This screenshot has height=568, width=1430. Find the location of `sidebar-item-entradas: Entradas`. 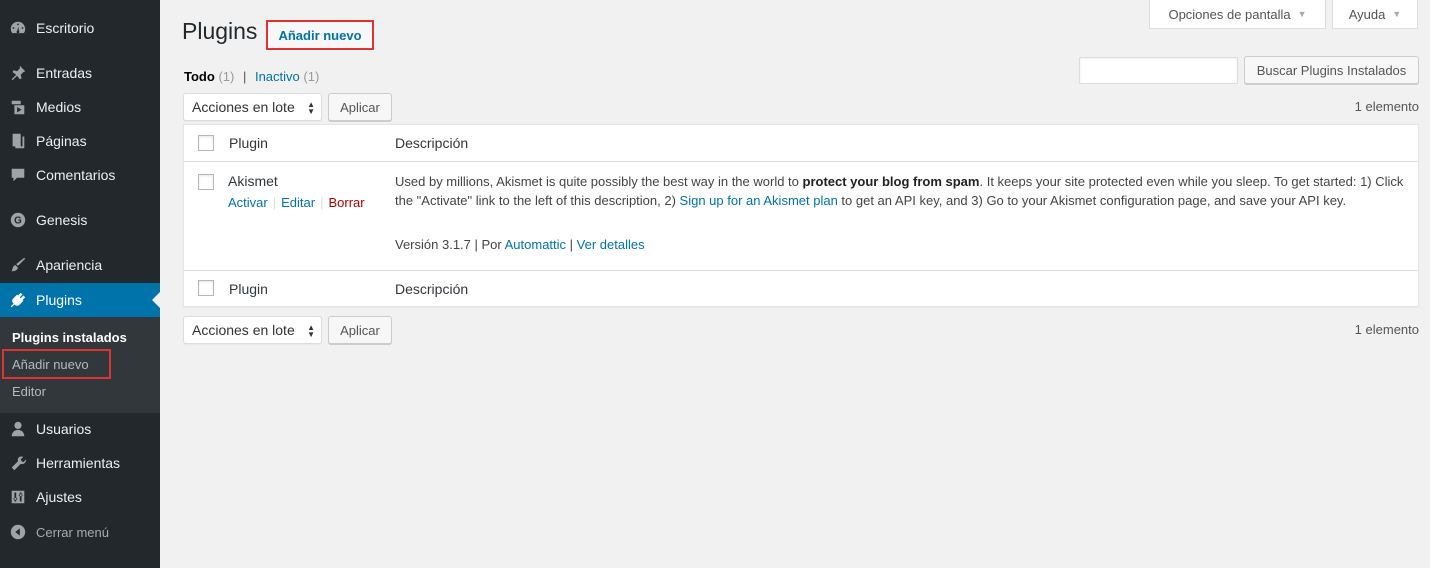

sidebar-item-entradas: Entradas is located at coordinates (80, 73).